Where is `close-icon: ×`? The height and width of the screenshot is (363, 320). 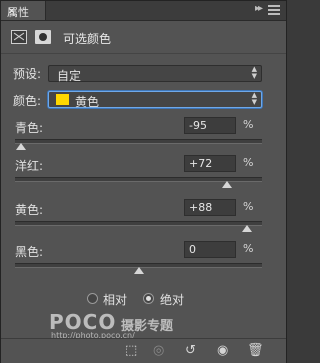 close-icon: × is located at coordinates (11, 10).